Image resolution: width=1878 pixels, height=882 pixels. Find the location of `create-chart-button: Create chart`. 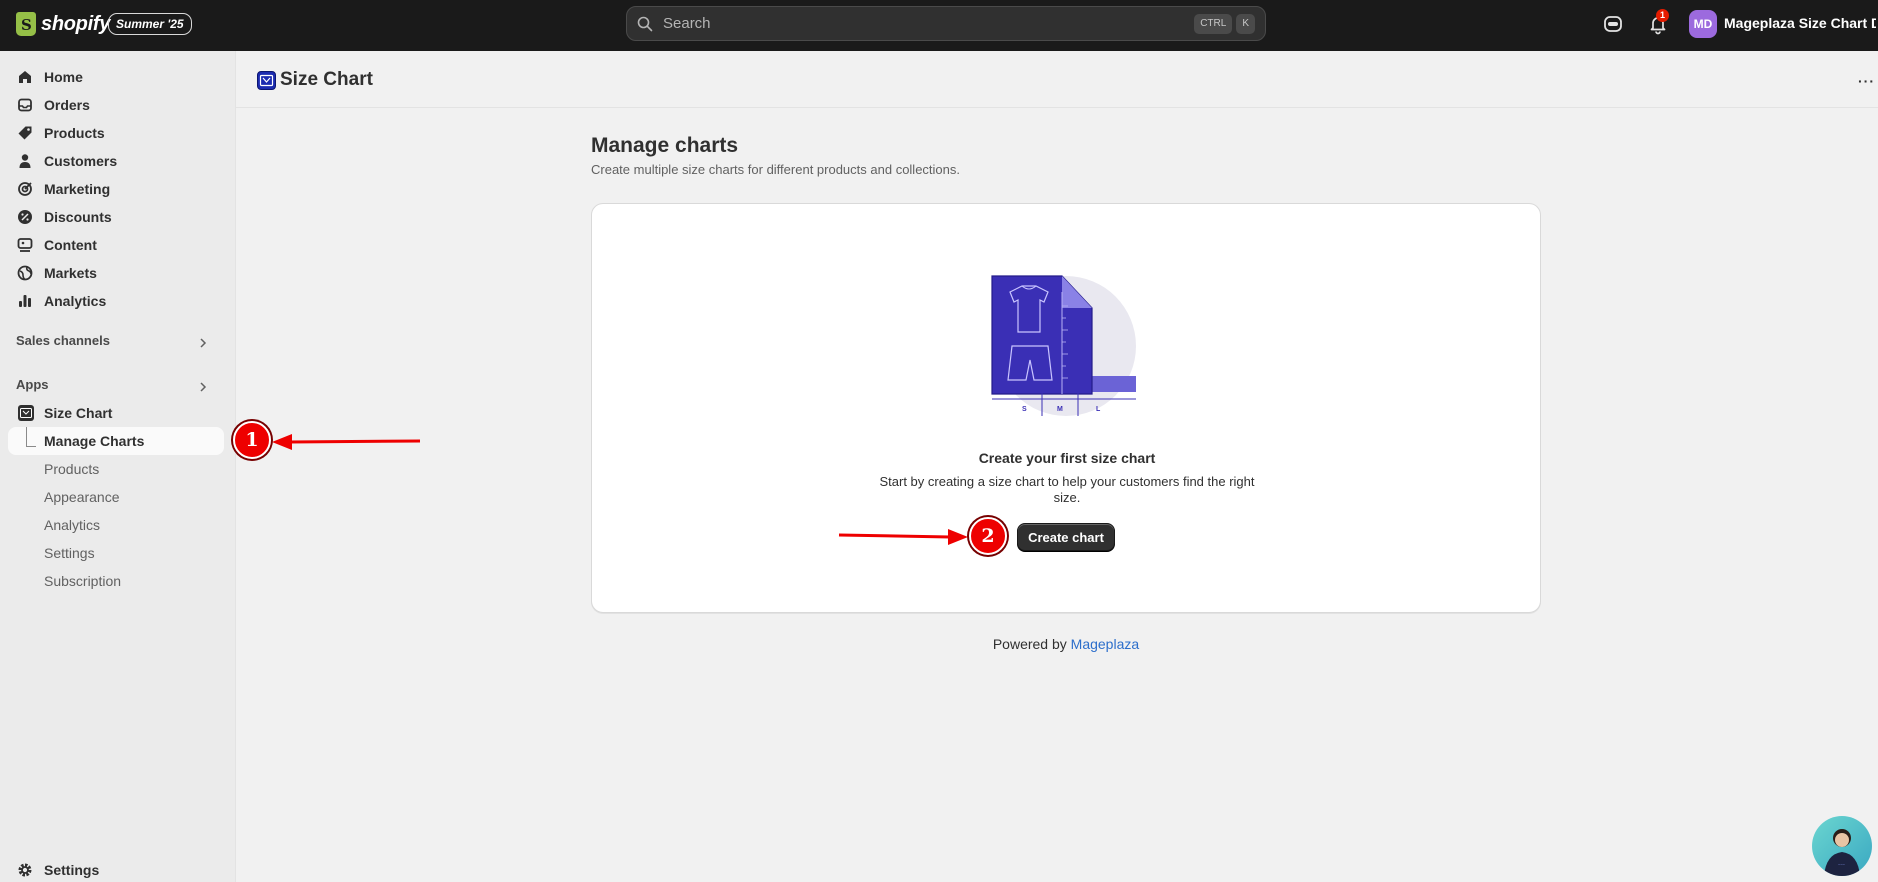

create-chart-button: Create chart is located at coordinates (1066, 537).